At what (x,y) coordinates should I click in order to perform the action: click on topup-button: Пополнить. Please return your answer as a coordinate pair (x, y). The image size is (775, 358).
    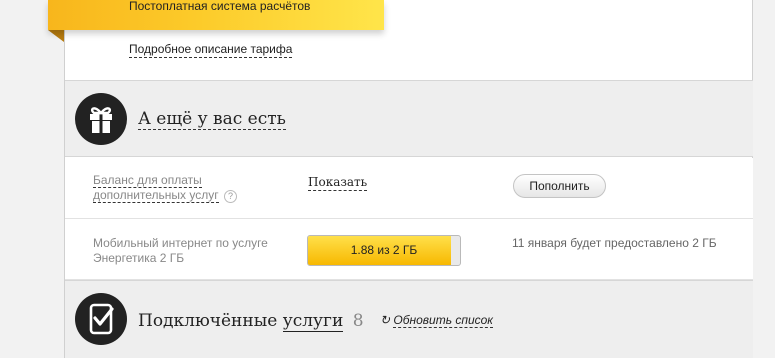
    Looking at the image, I should click on (559, 186).